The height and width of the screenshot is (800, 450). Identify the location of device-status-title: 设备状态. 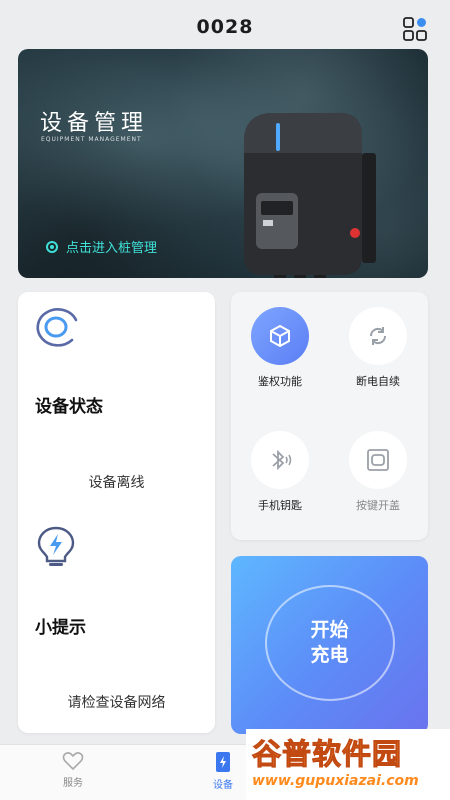
(69, 407).